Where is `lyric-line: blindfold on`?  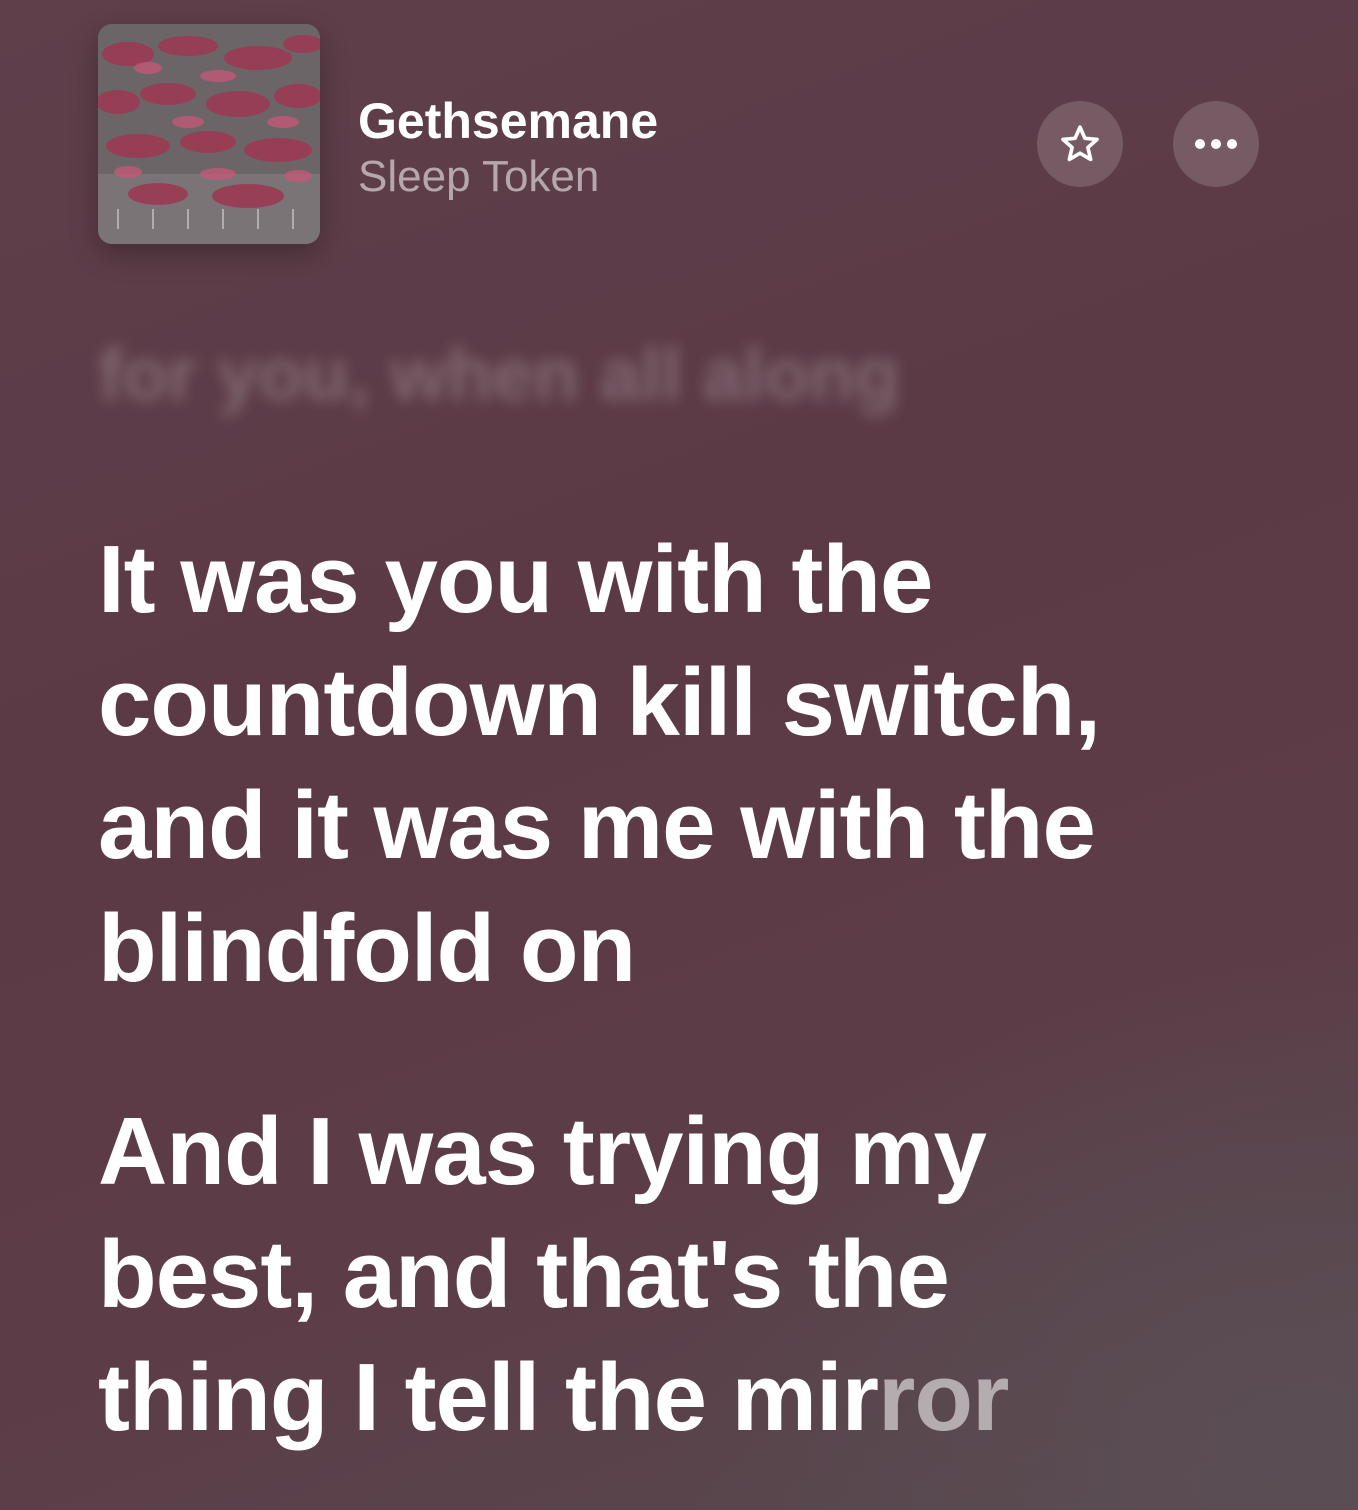 lyric-line: blindfold on is located at coordinates (367, 948).